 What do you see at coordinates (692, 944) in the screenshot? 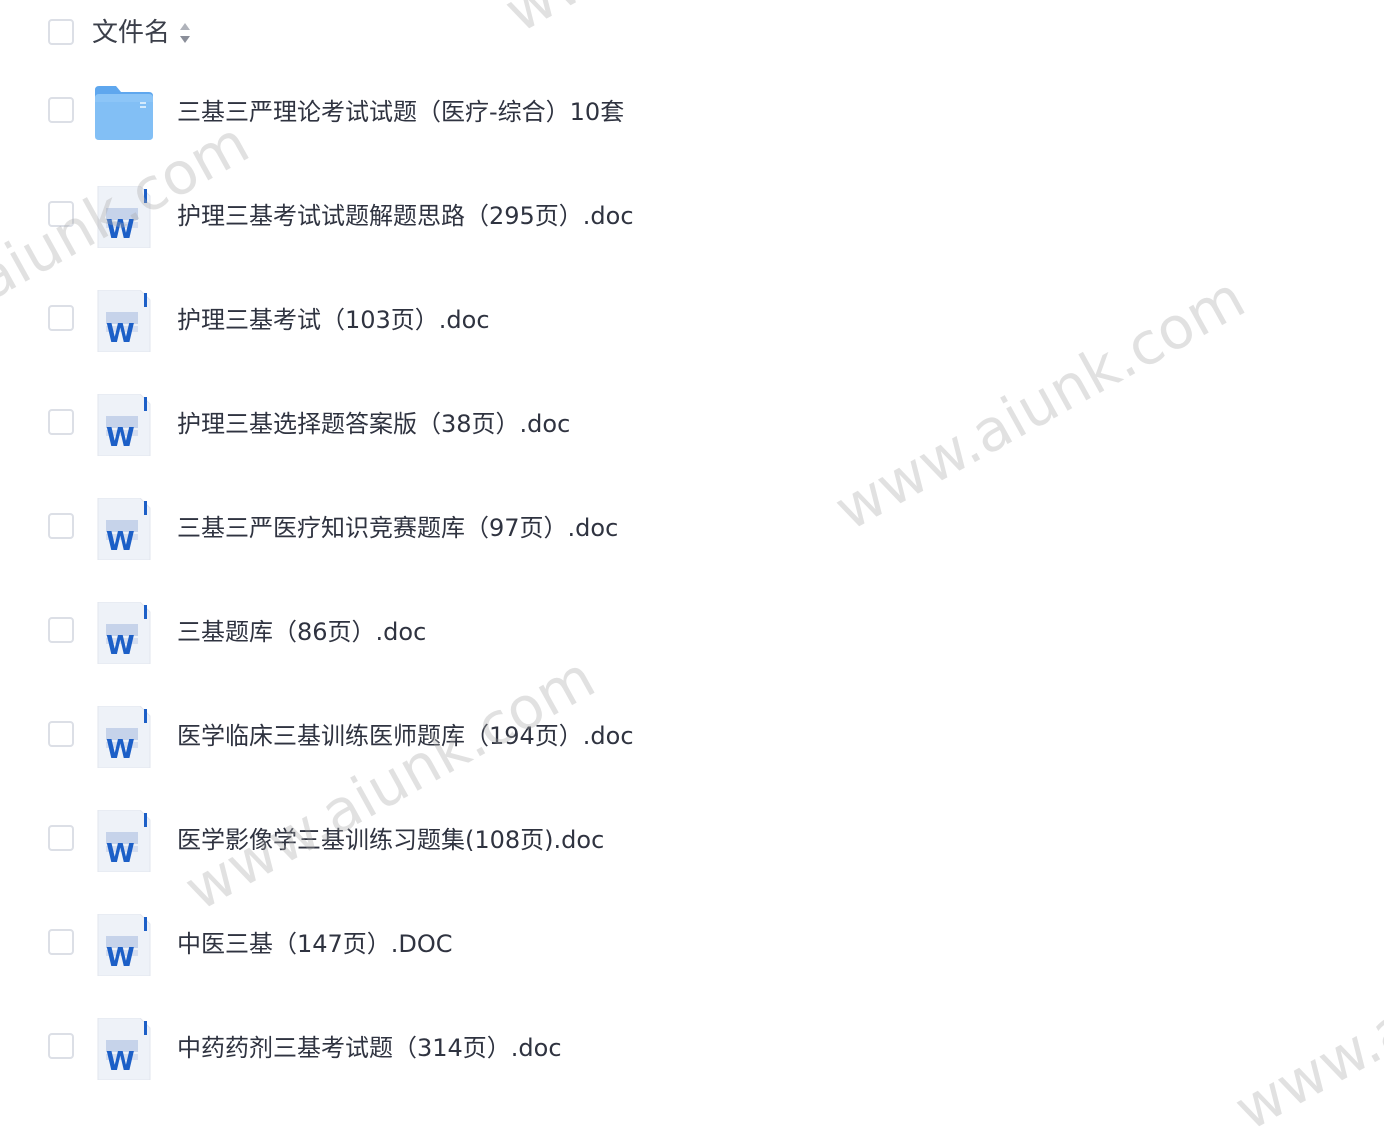
I see `file-row: W 中医三基（147页）.DOC` at bounding box center [692, 944].